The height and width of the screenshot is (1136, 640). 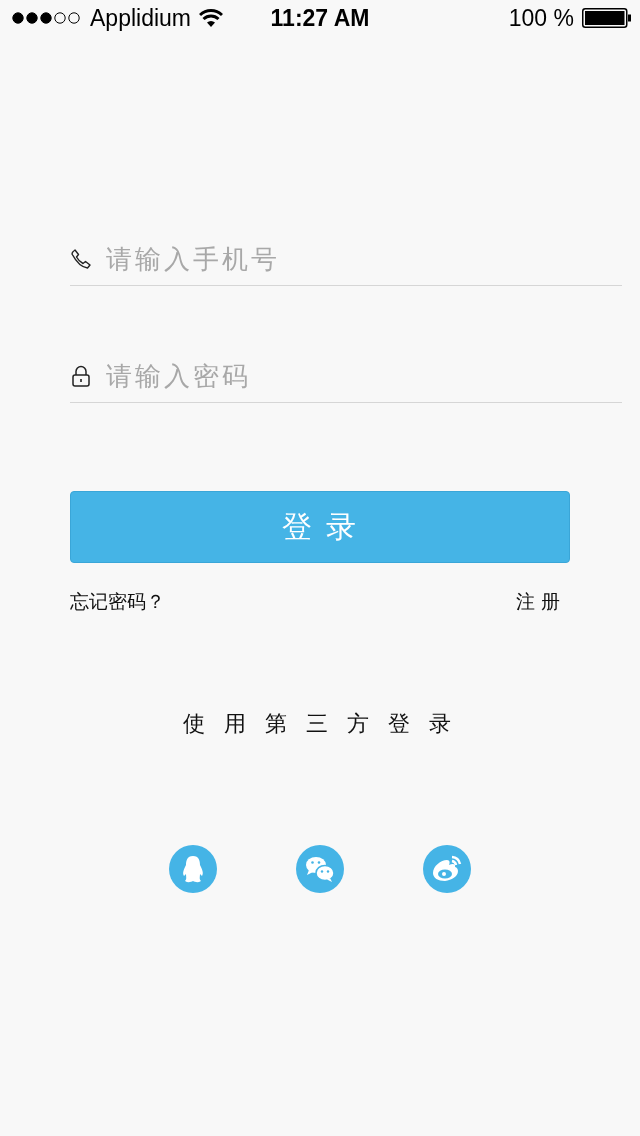 I want to click on third-party-login-title: 使 用 第 三 方 登 录, so click(x=320, y=723).